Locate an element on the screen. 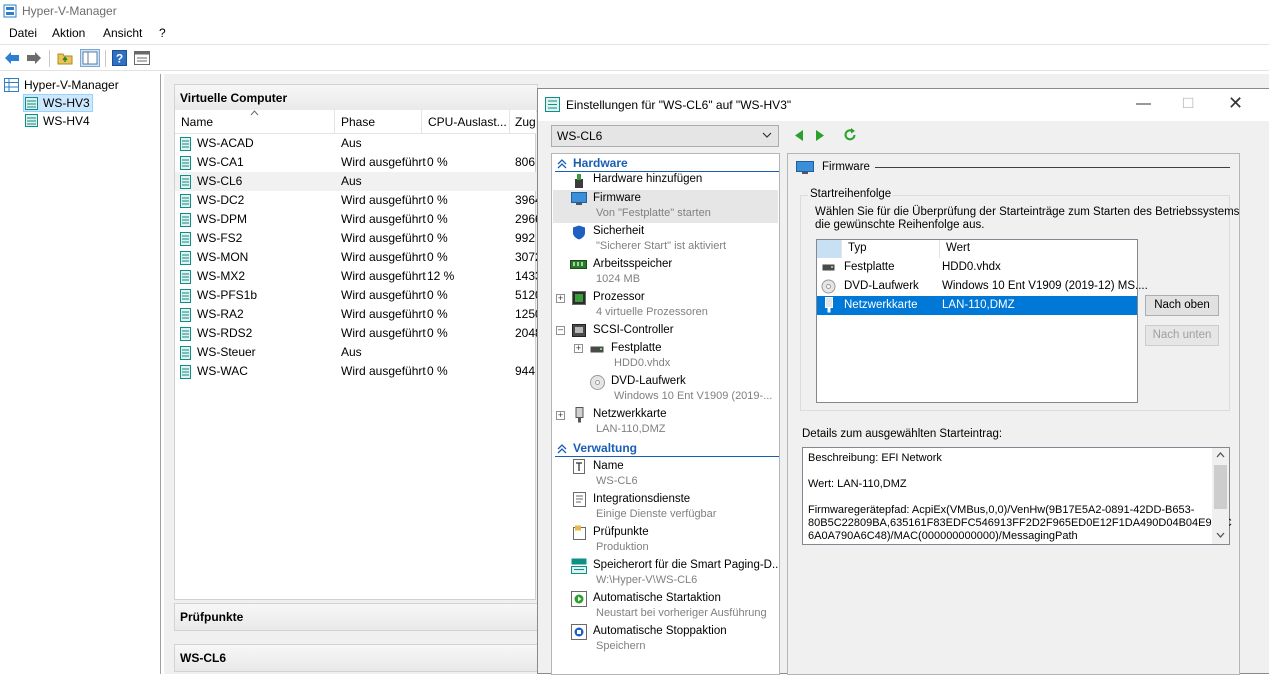 Image resolution: width=1269 pixels, height=675 pixels. forward-arrow-icon is located at coordinates (34, 58).